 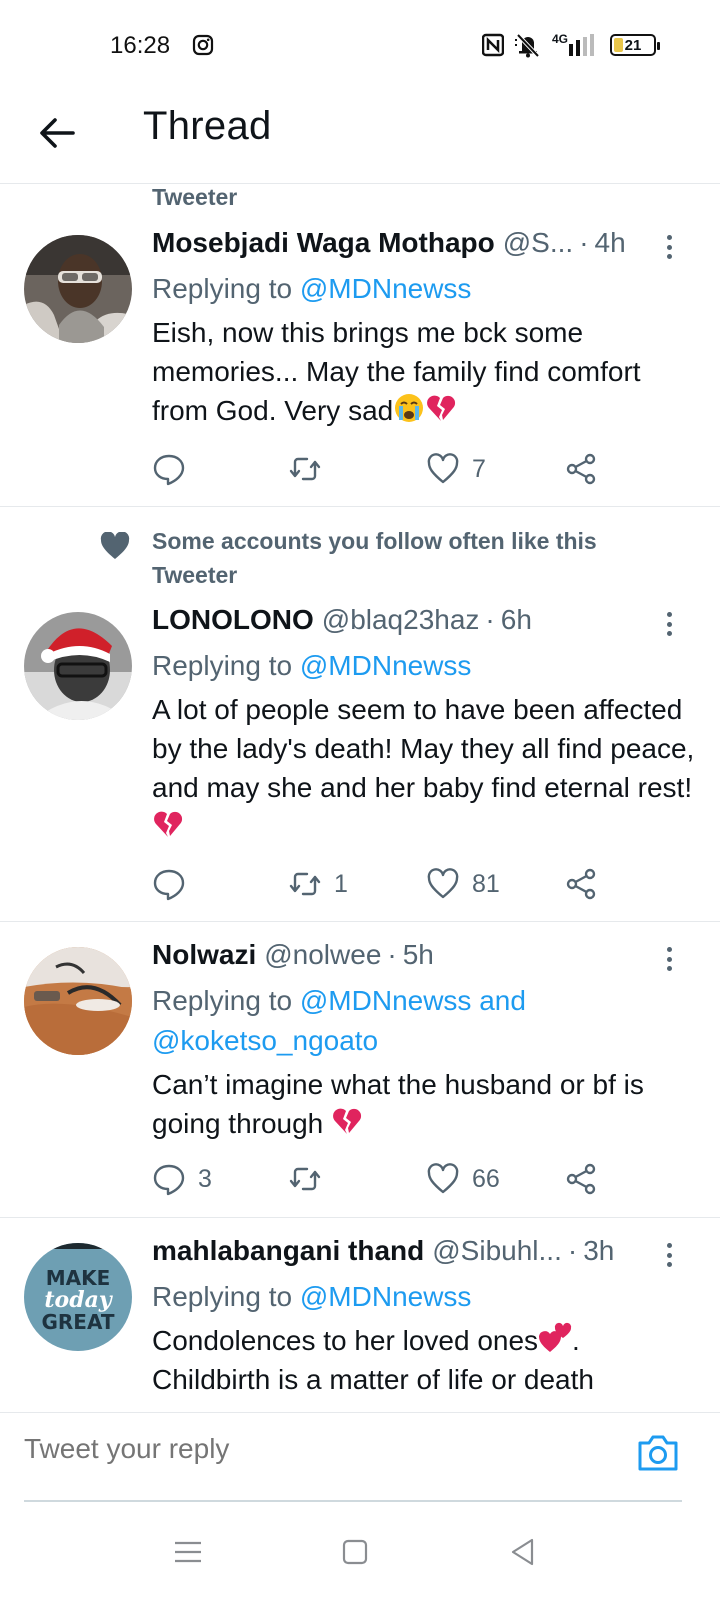 What do you see at coordinates (265, 1040) in the screenshot?
I see `mention-link: @koketso_ngoato` at bounding box center [265, 1040].